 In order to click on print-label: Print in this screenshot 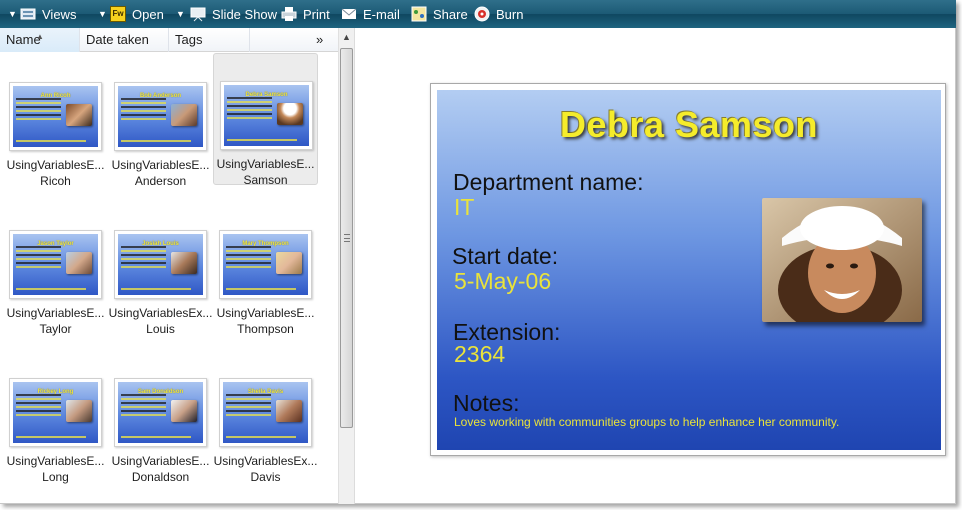, I will do `click(316, 14)`.